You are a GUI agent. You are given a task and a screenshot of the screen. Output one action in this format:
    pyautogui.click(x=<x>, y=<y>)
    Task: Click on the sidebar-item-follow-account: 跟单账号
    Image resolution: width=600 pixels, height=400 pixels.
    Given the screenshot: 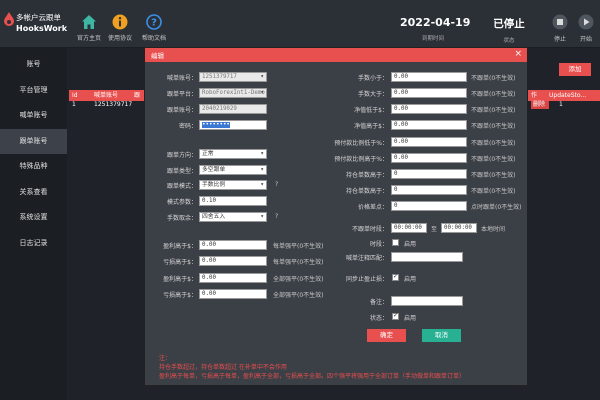 What is the action you would take?
    pyautogui.click(x=33, y=141)
    